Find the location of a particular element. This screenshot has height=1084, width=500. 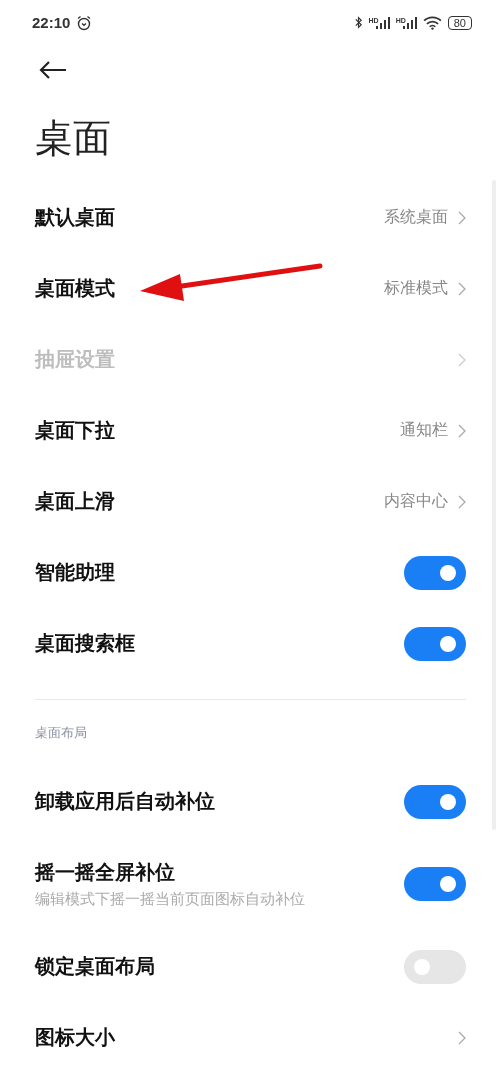

setting-label: 桌面上滑 is located at coordinates (75, 501).